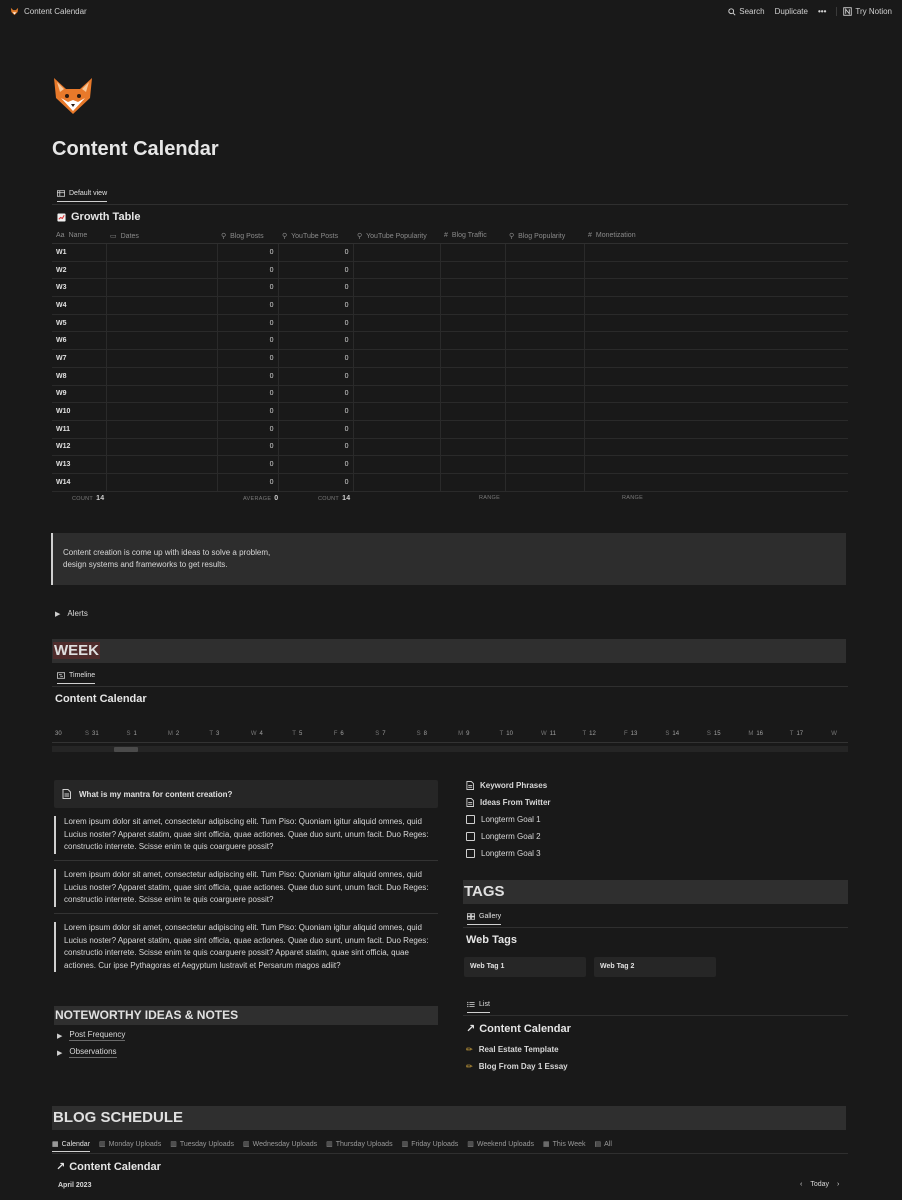 This screenshot has width=902, height=1200. Describe the element at coordinates (71, 613) in the screenshot. I see `alerts-toggle: ▶ Alerts` at that location.